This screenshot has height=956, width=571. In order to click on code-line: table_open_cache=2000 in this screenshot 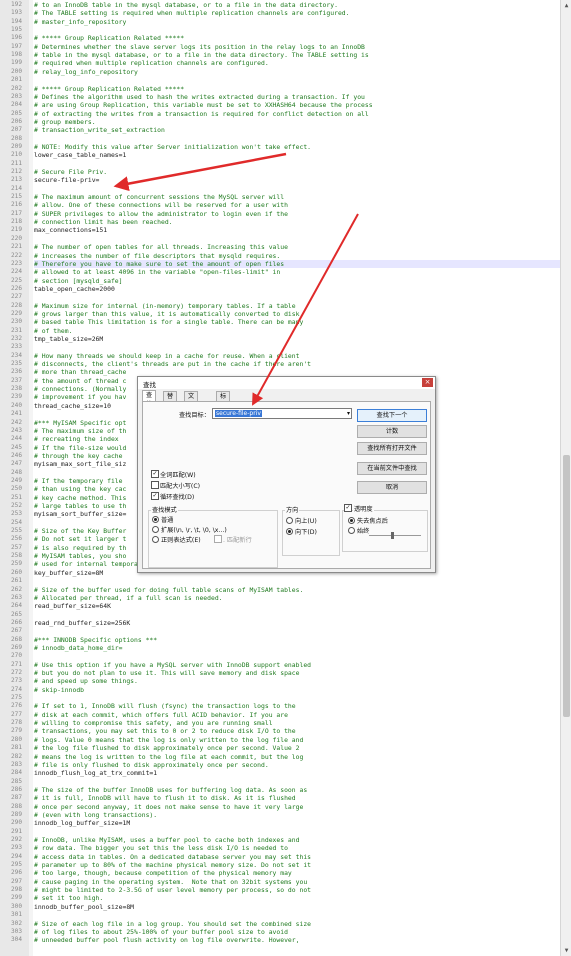, I will do `click(297, 289)`.